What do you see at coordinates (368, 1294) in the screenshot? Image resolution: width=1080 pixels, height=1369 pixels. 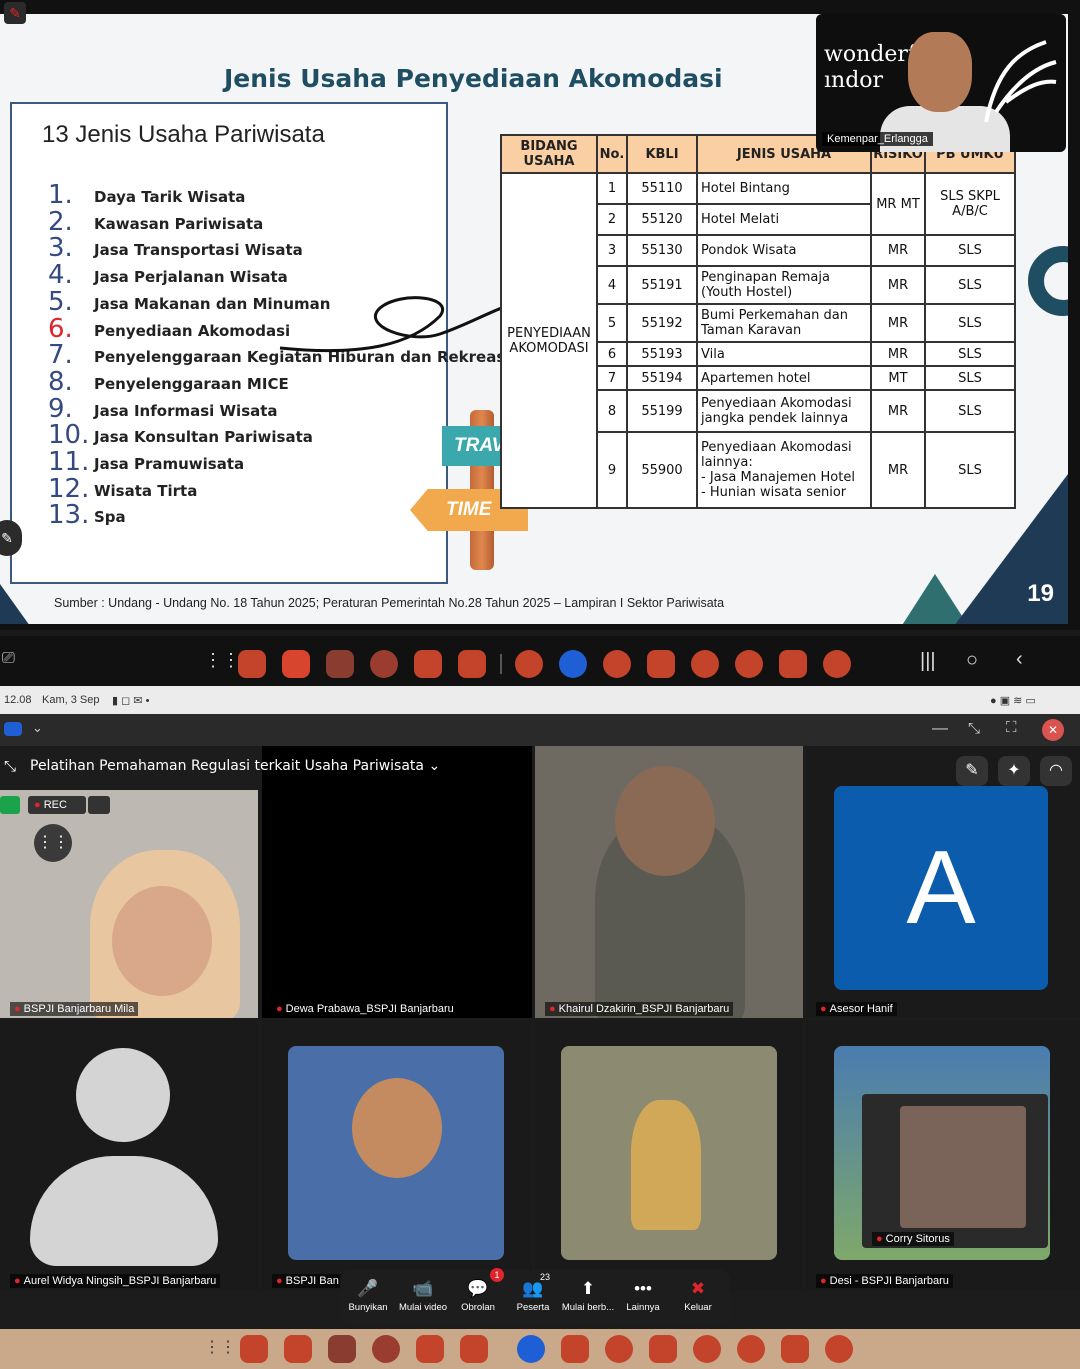 I see `unmute-button: 🎤 Bunyikan` at bounding box center [368, 1294].